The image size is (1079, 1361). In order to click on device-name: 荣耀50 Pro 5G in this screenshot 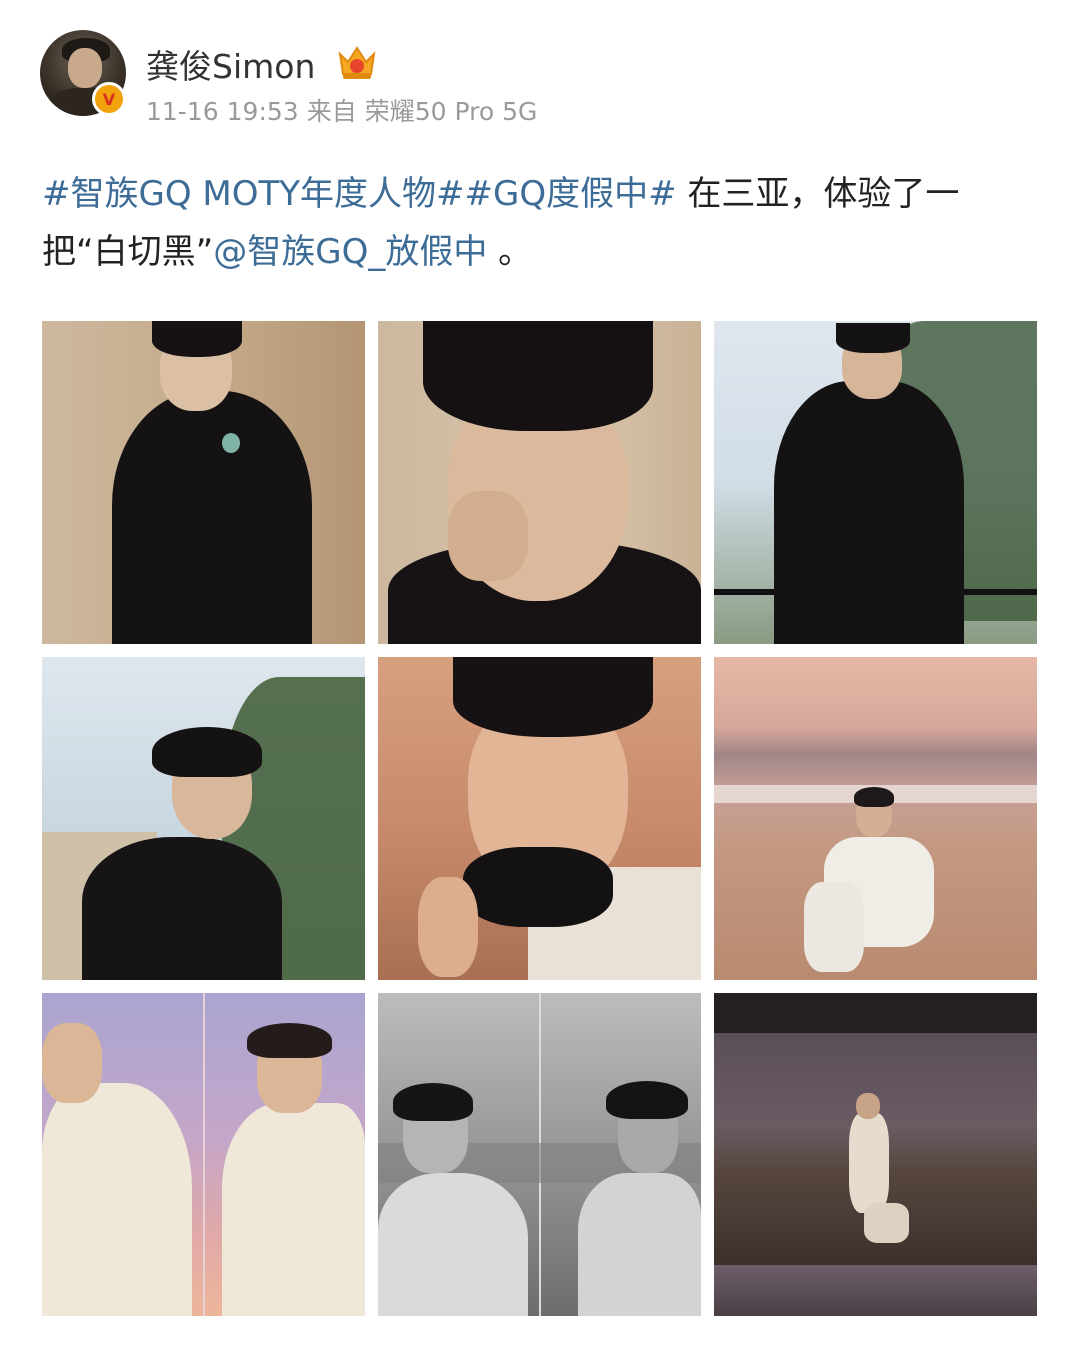, I will do `click(451, 111)`.